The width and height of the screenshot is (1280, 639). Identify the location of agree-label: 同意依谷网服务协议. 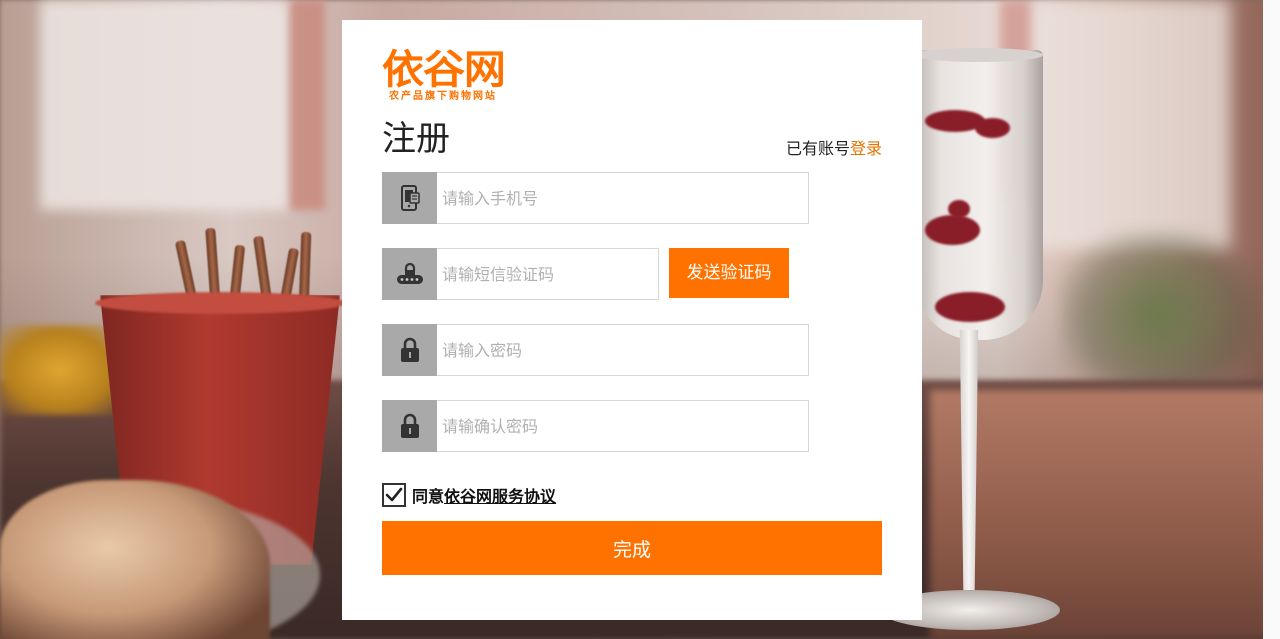
(484, 495).